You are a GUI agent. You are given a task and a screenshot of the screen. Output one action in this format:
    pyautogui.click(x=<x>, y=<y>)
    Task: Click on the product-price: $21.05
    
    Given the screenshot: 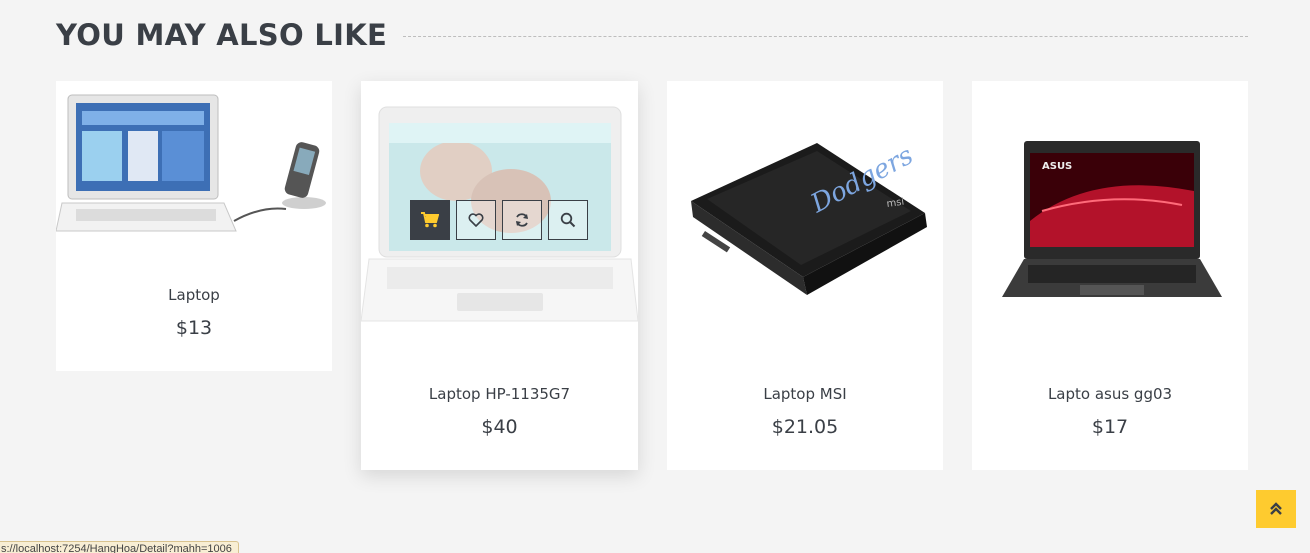 What is the action you would take?
    pyautogui.click(x=805, y=427)
    